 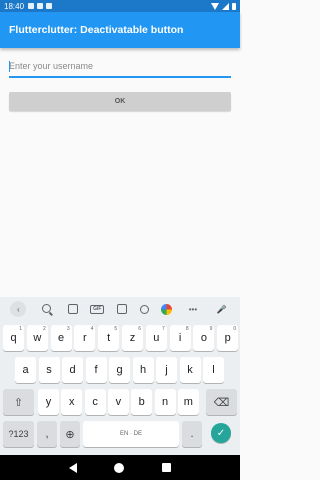 I want to click on key-label: c, so click(x=95, y=402).